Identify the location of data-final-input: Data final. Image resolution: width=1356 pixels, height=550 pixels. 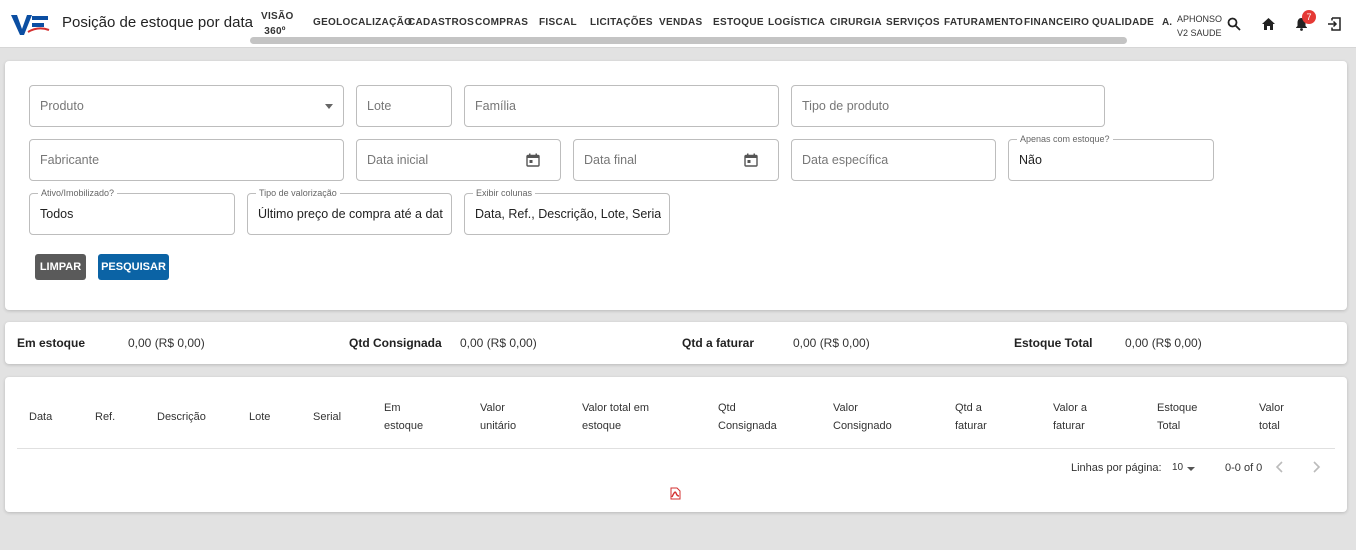
(676, 160).